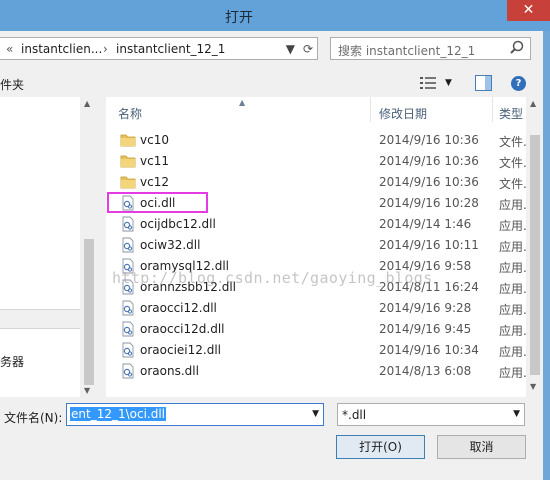  I want to click on annotation-highlight-box, so click(157, 202).